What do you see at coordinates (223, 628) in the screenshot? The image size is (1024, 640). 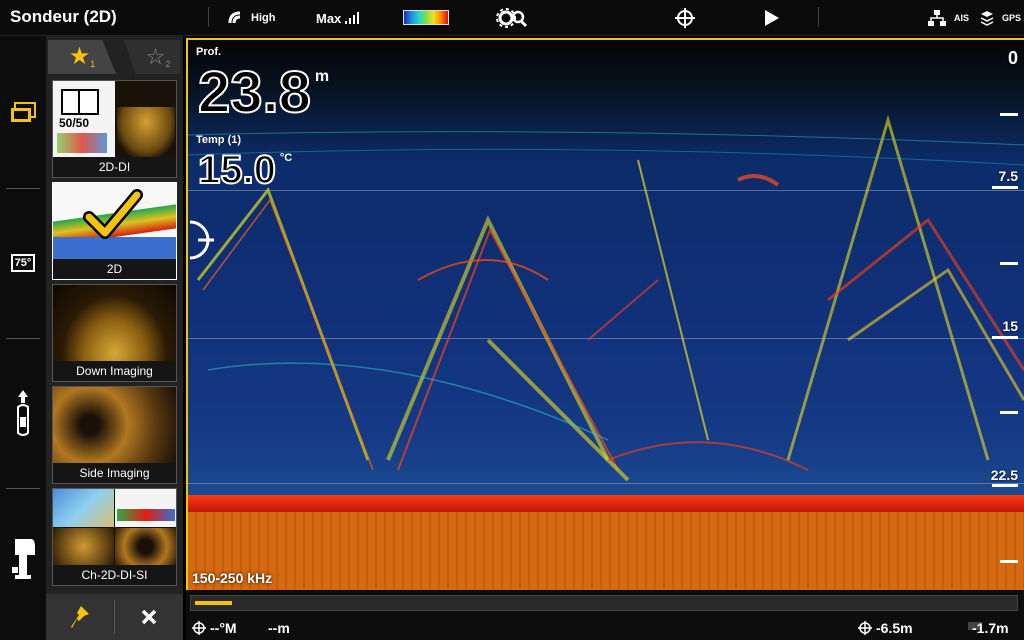 I see `cursor-depth: --°M` at bounding box center [223, 628].